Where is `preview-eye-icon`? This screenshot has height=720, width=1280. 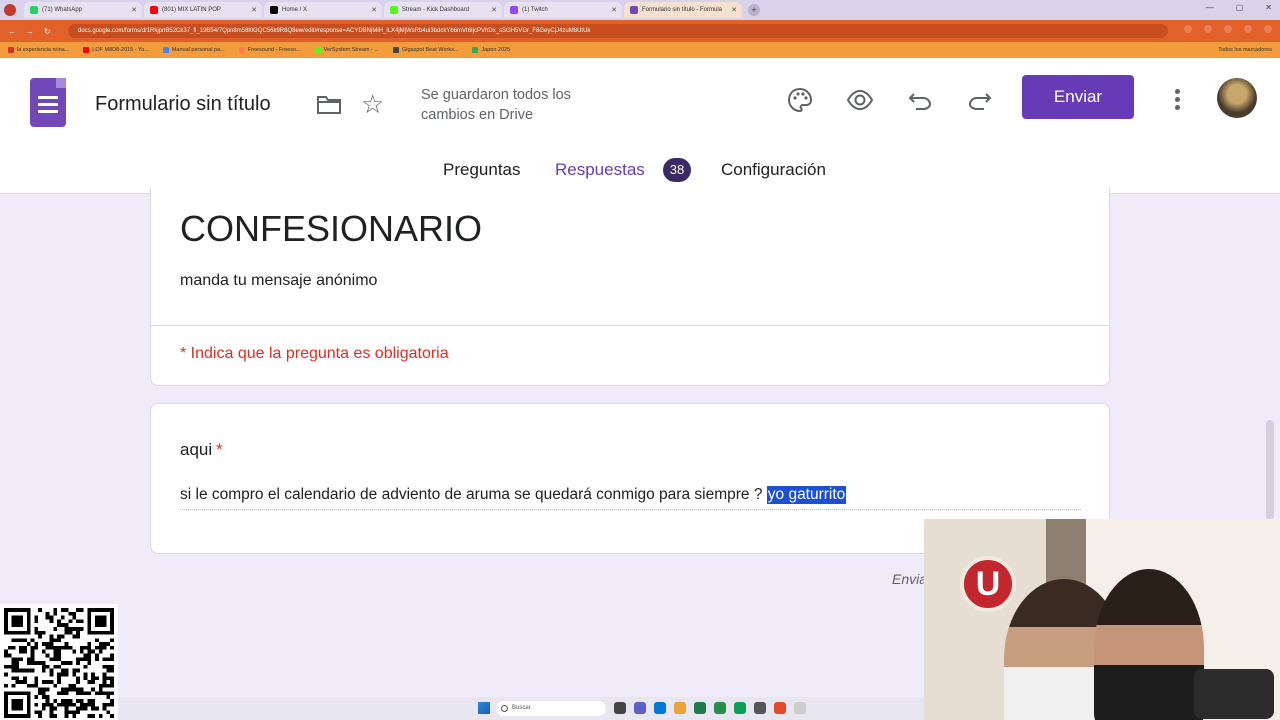 preview-eye-icon is located at coordinates (860, 100).